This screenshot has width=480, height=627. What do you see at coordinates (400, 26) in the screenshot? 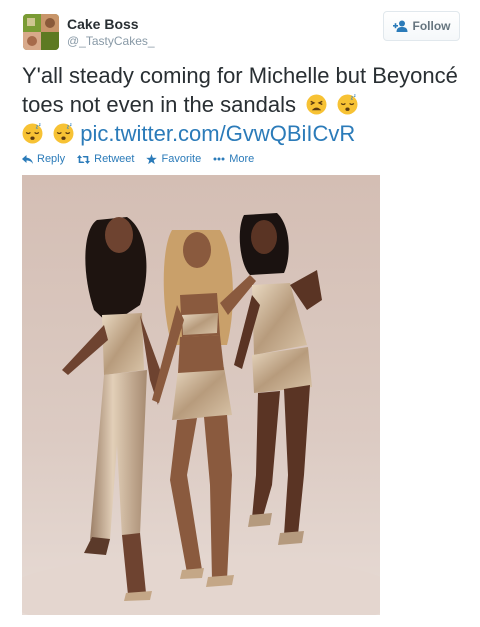
I see `add-user-icon` at bounding box center [400, 26].